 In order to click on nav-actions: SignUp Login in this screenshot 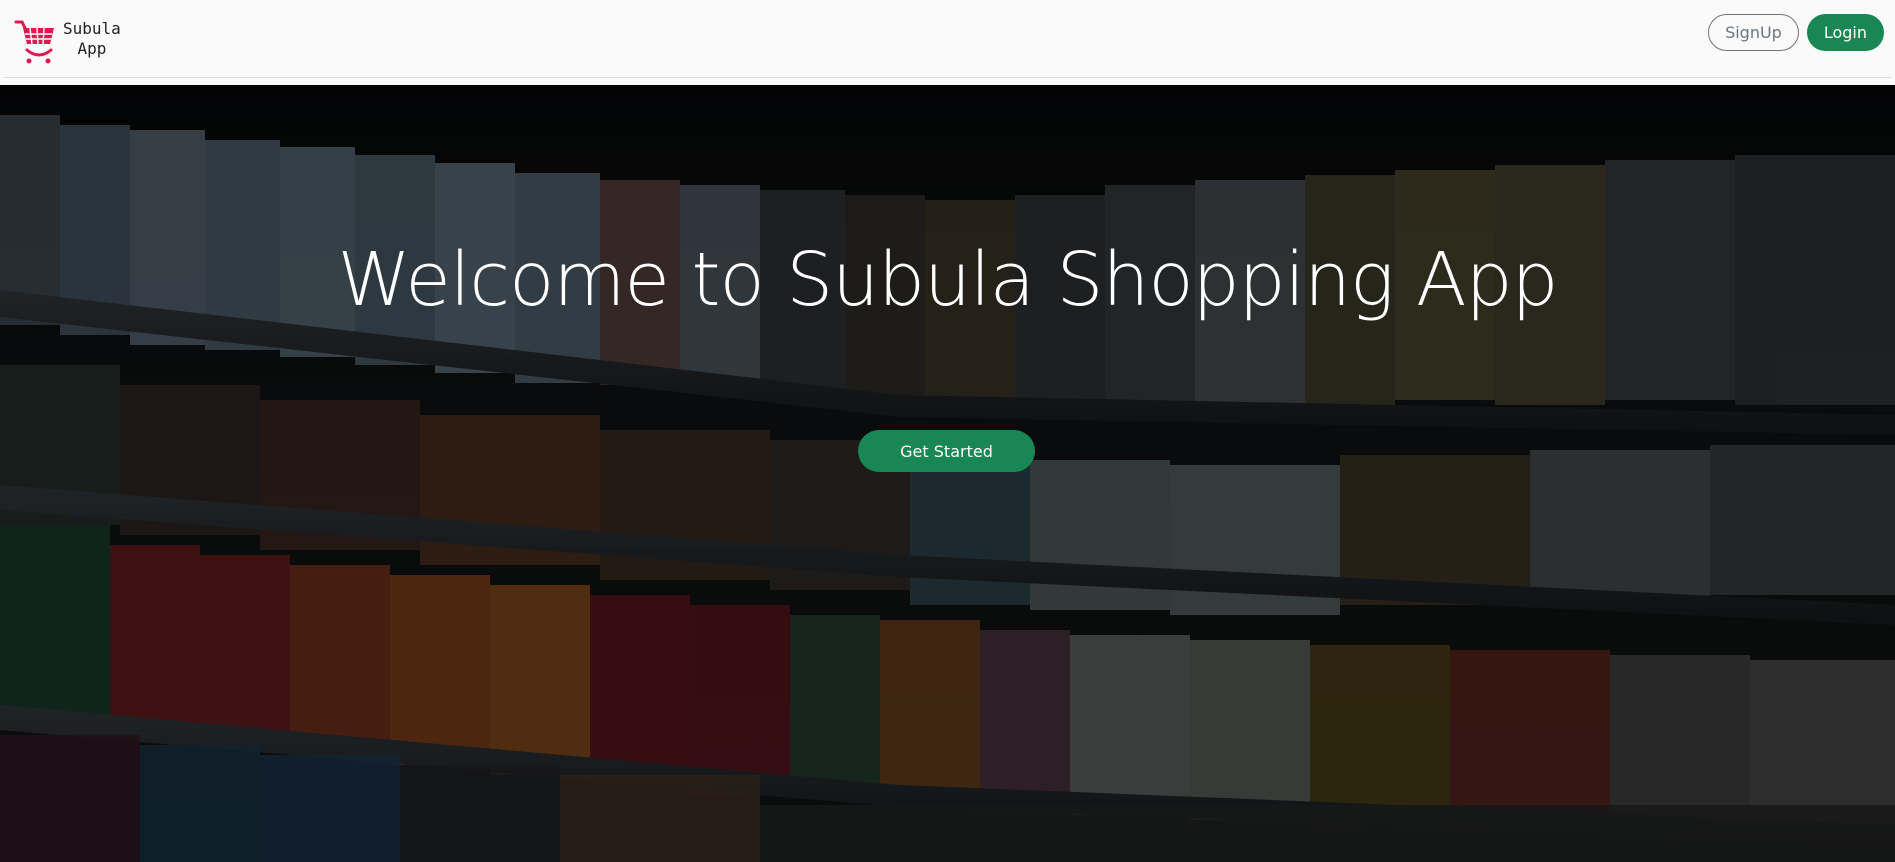, I will do `click(1796, 32)`.